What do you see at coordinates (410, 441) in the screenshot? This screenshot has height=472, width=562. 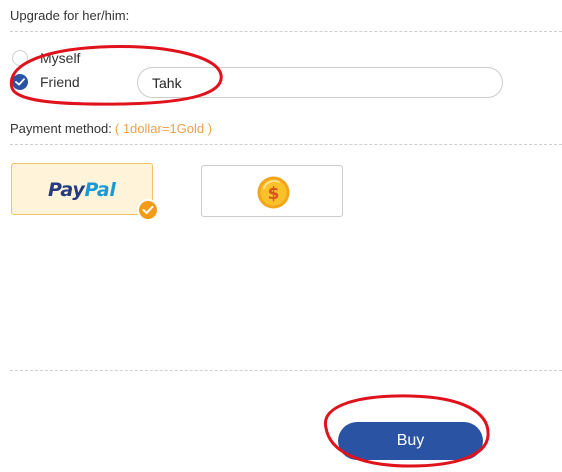 I see `buy-button: Buy` at bounding box center [410, 441].